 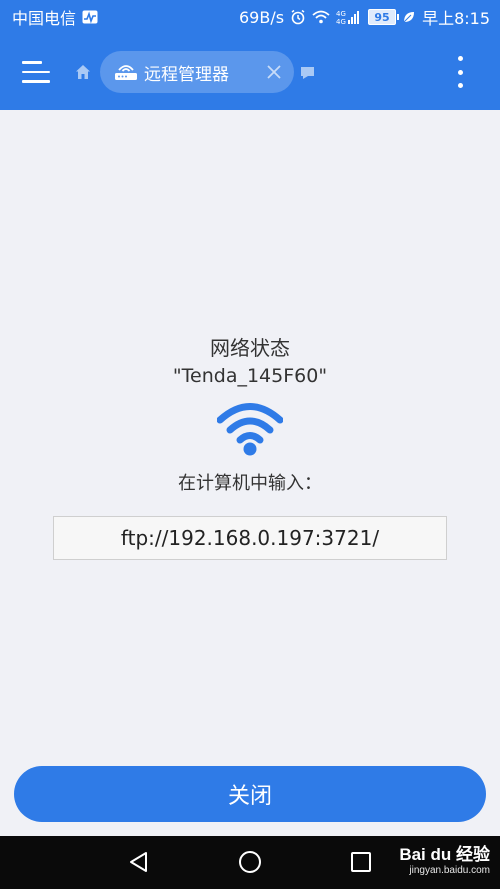 I want to click on activity-monitor-icon, so click(x=90, y=17).